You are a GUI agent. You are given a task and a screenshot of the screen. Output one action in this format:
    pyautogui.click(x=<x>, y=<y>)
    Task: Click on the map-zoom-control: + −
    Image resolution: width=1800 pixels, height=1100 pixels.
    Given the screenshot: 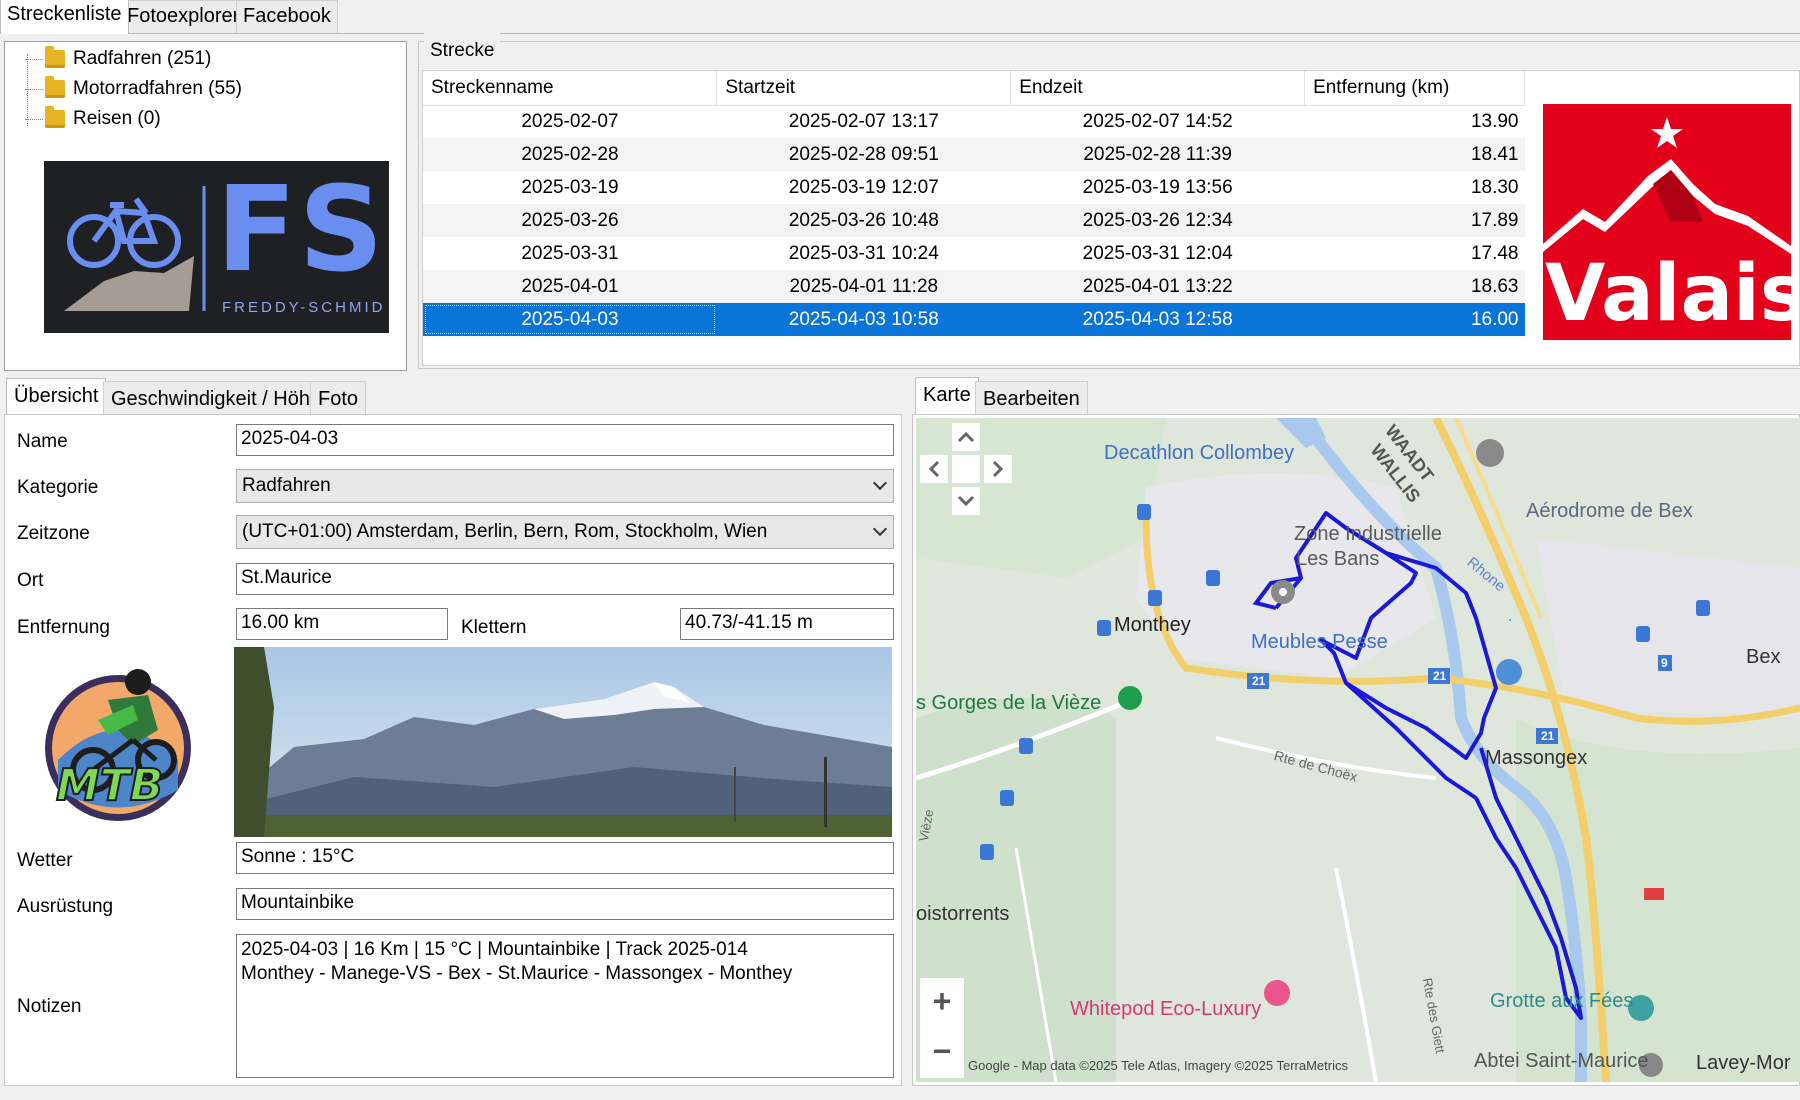 What is the action you would take?
    pyautogui.click(x=942, y=1028)
    